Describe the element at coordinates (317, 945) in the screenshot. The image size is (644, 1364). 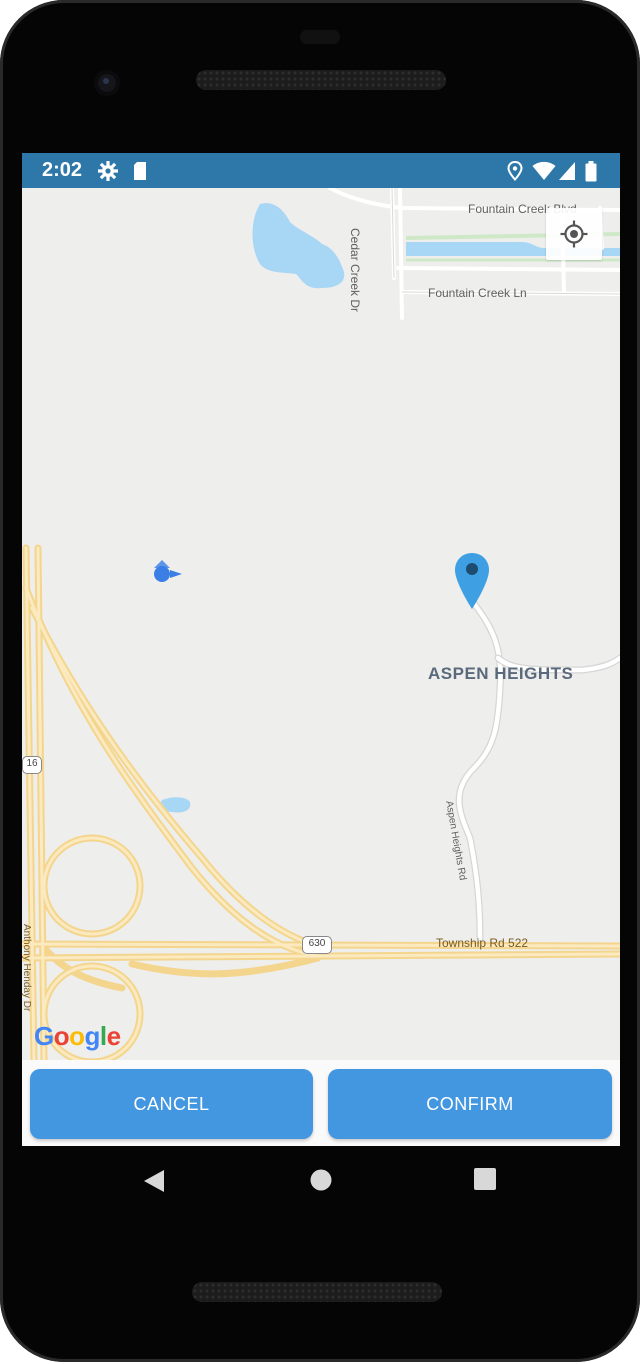
I see `highway-shield-630: 630` at that location.